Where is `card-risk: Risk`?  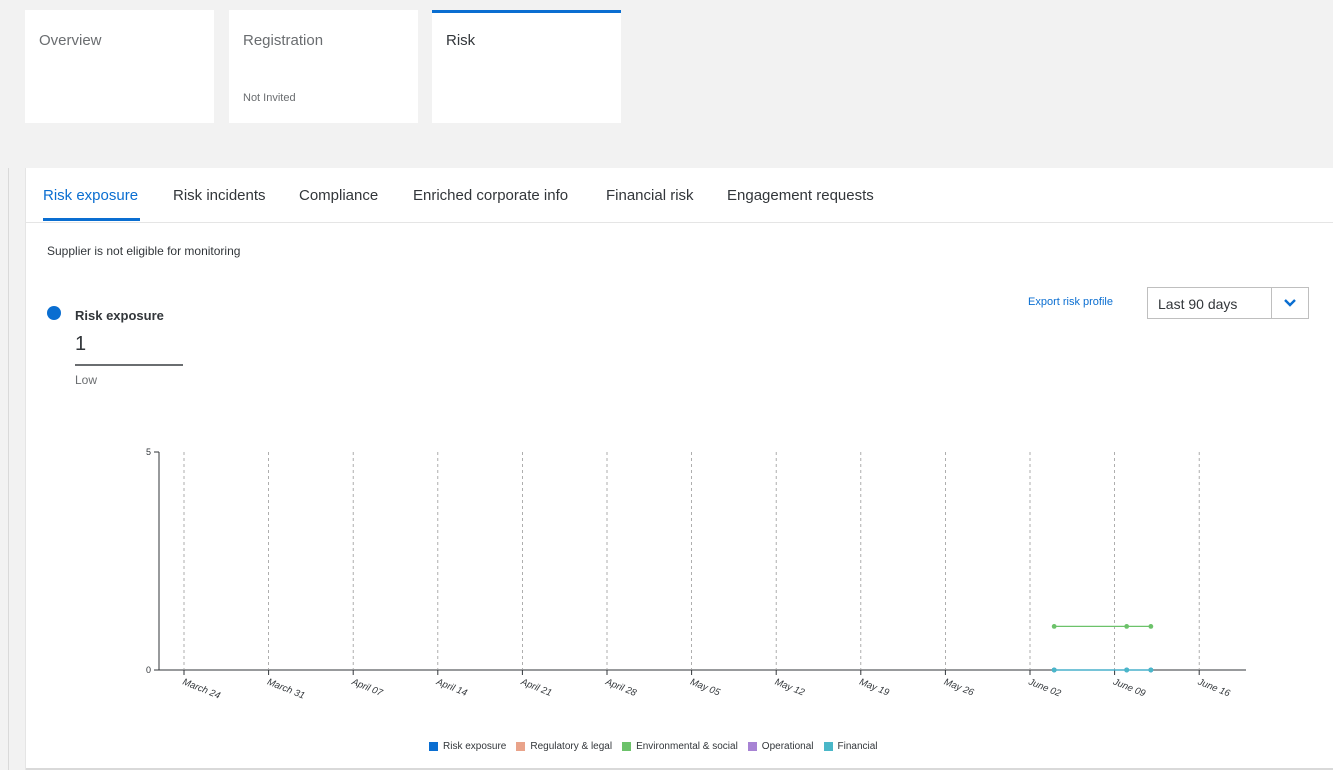 card-risk: Risk is located at coordinates (526, 66).